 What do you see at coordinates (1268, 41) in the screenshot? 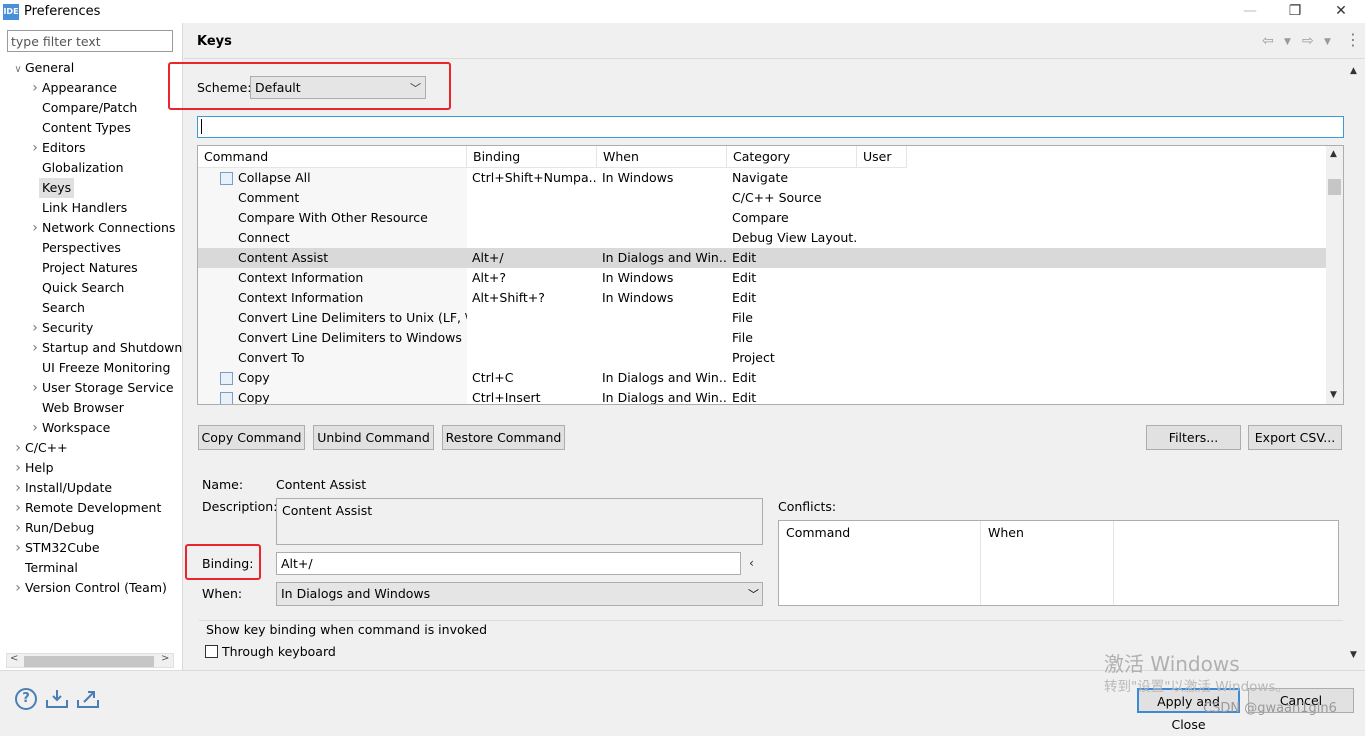
I see `back-icon: ⇦` at bounding box center [1268, 41].